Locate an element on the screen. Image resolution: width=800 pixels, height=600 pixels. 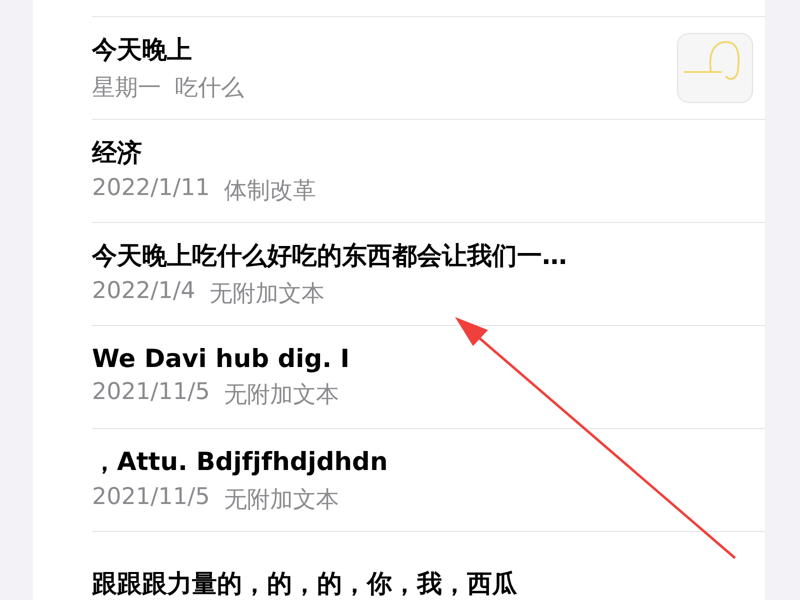
note-row: 今天晚上 星期一 吃什么 is located at coordinates (428, 67).